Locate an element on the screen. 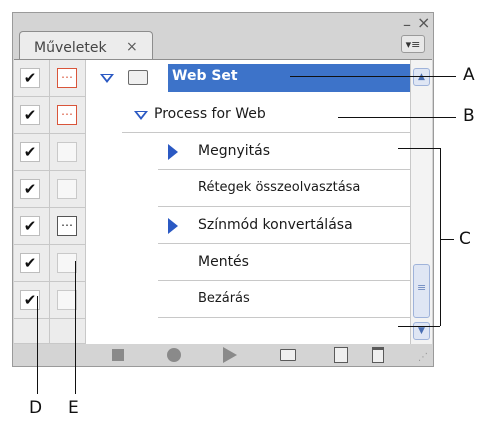 Image resolution: width=489 pixels, height=423 pixels. command-row: Mentés is located at coordinates (284, 263).